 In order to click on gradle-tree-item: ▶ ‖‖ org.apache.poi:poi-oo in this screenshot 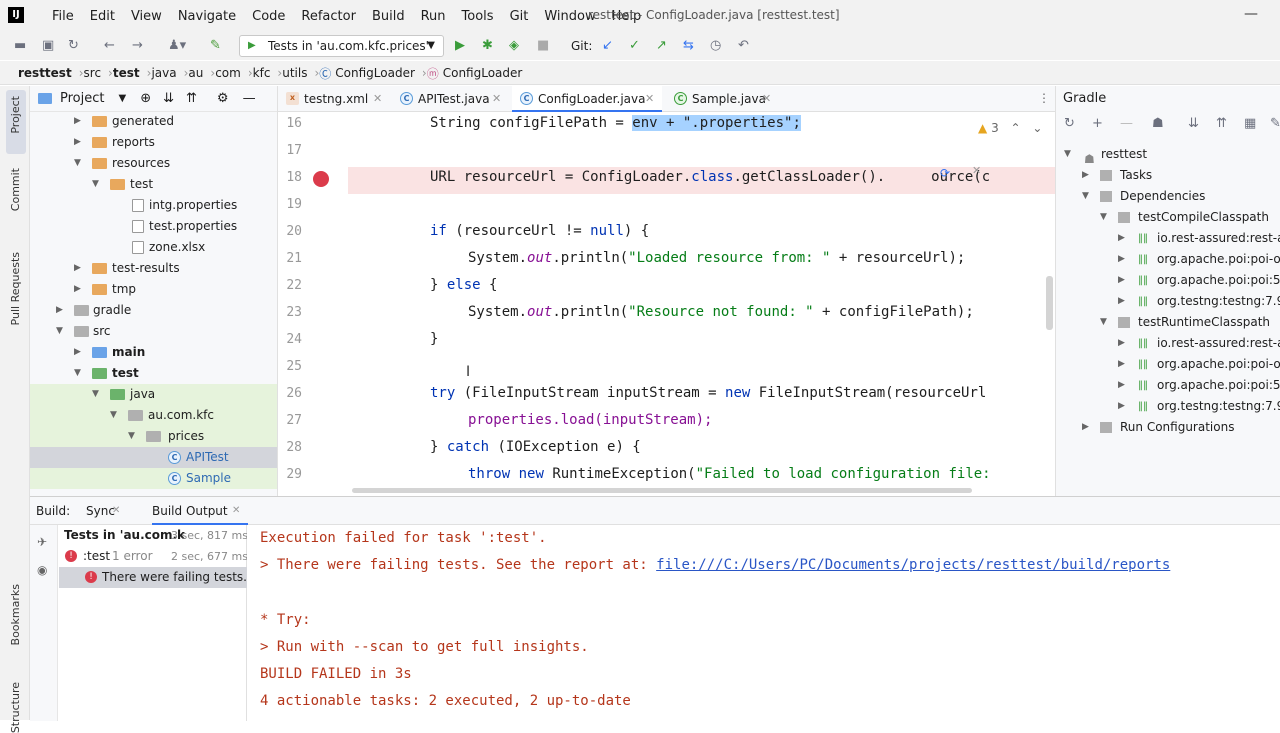, I will do `click(1168, 259)`.